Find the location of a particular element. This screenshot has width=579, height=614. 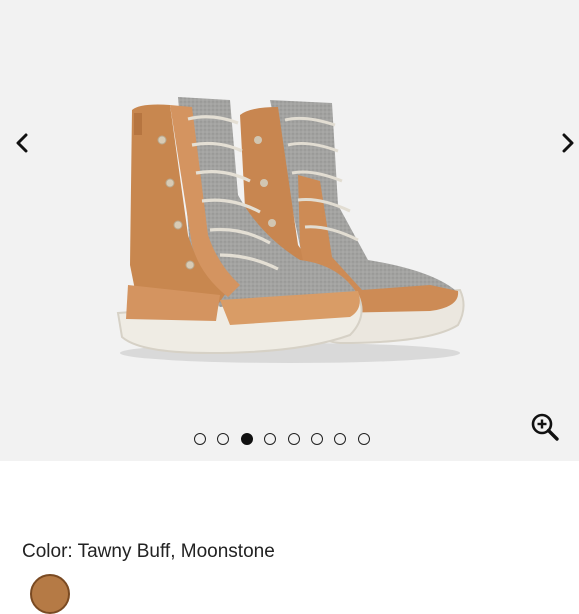

color-label: Color: Tawny Buff, Moonstone is located at coordinates (148, 551).